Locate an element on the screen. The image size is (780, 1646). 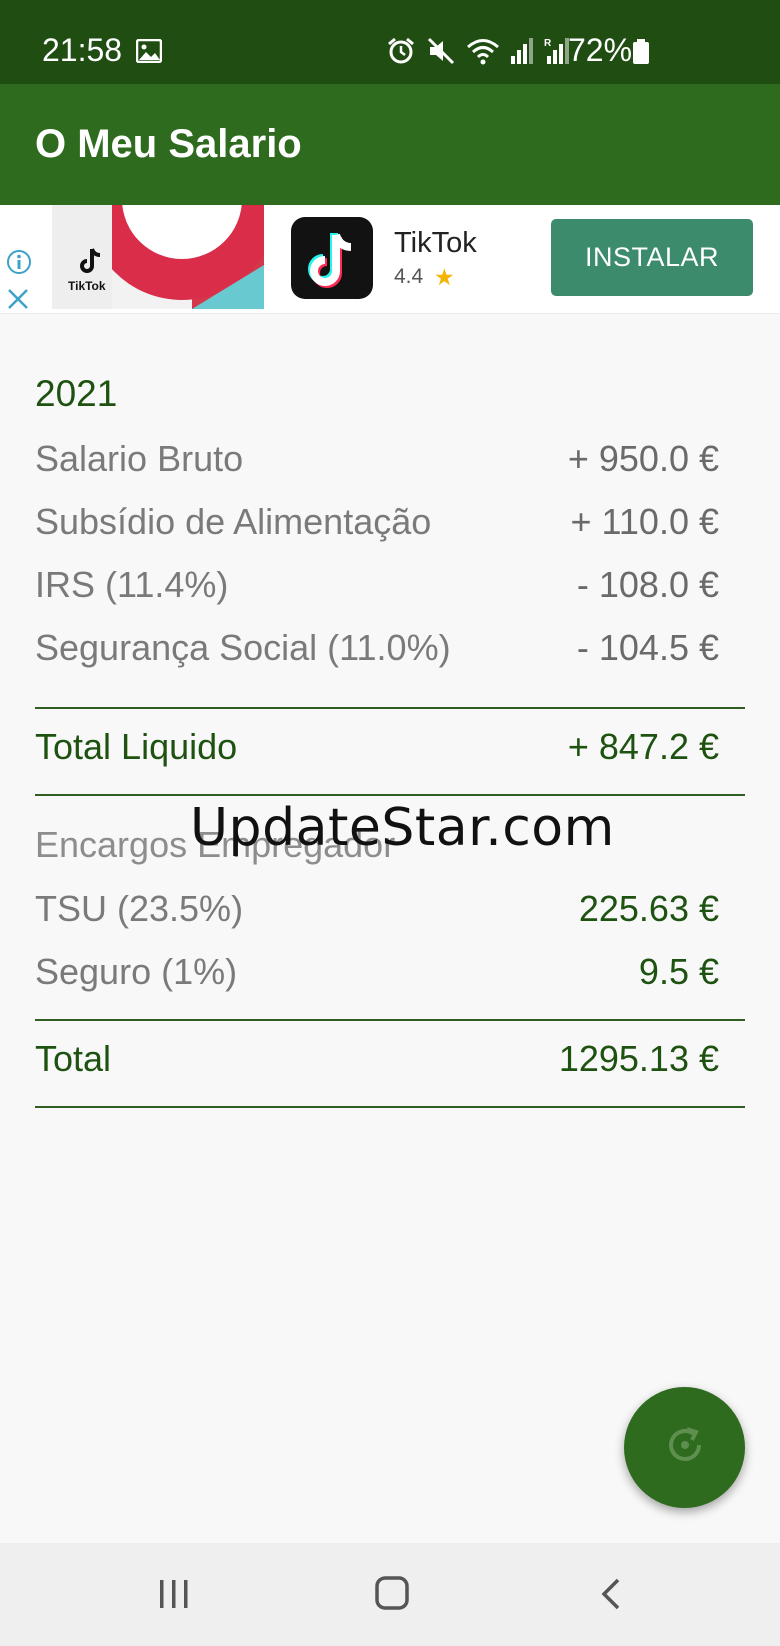
svg-text: R is located at coordinates (548, 43).